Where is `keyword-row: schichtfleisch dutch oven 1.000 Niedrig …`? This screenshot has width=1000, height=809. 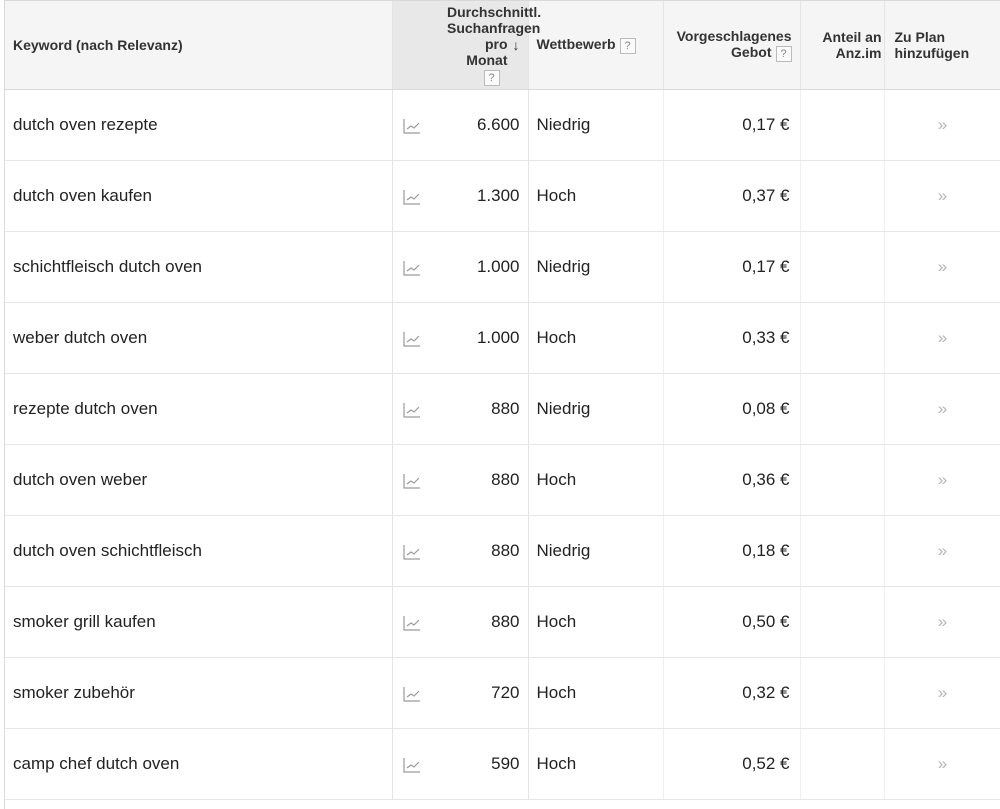 keyword-row: schichtfleisch dutch oven 1.000 Niedrig … is located at coordinates (502, 267).